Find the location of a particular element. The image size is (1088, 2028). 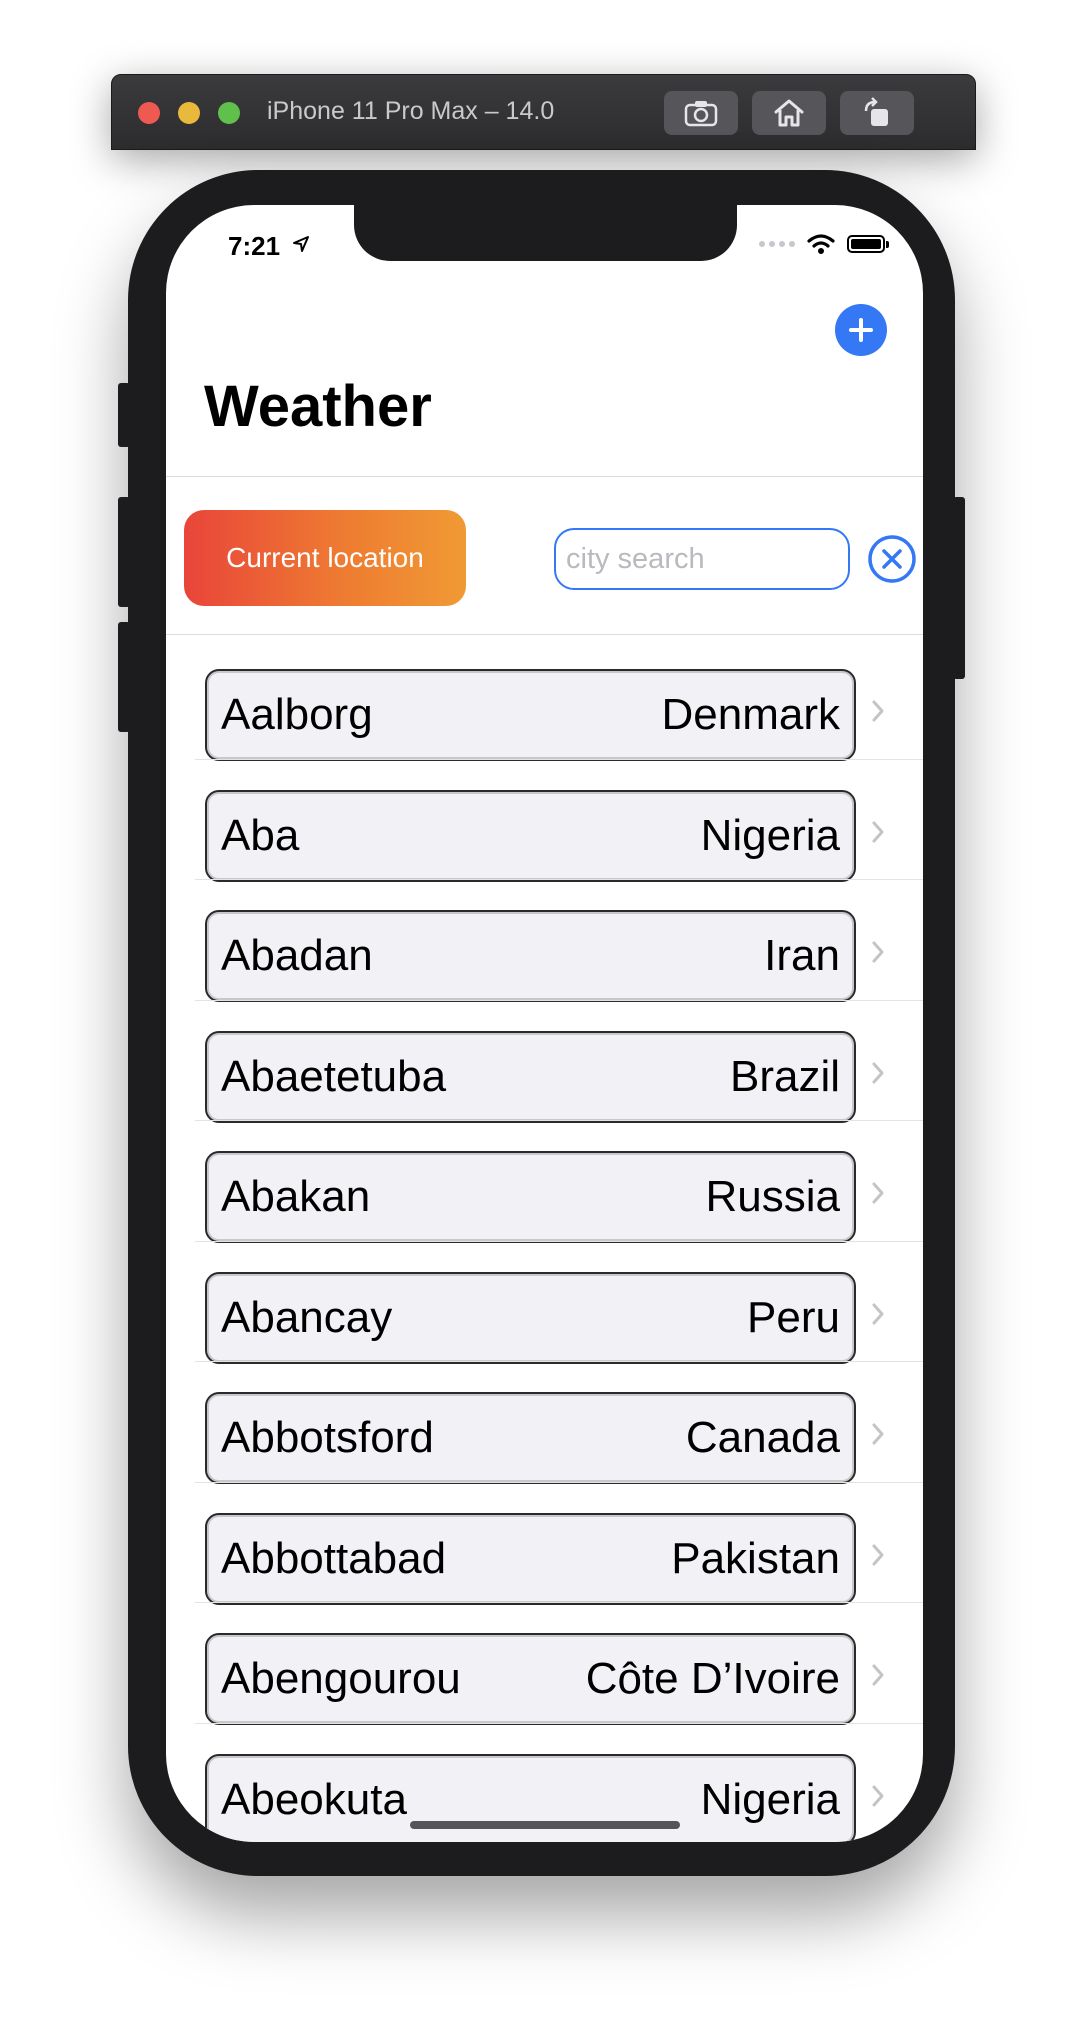

city-name: Abaetetuba is located at coordinates (334, 1076).